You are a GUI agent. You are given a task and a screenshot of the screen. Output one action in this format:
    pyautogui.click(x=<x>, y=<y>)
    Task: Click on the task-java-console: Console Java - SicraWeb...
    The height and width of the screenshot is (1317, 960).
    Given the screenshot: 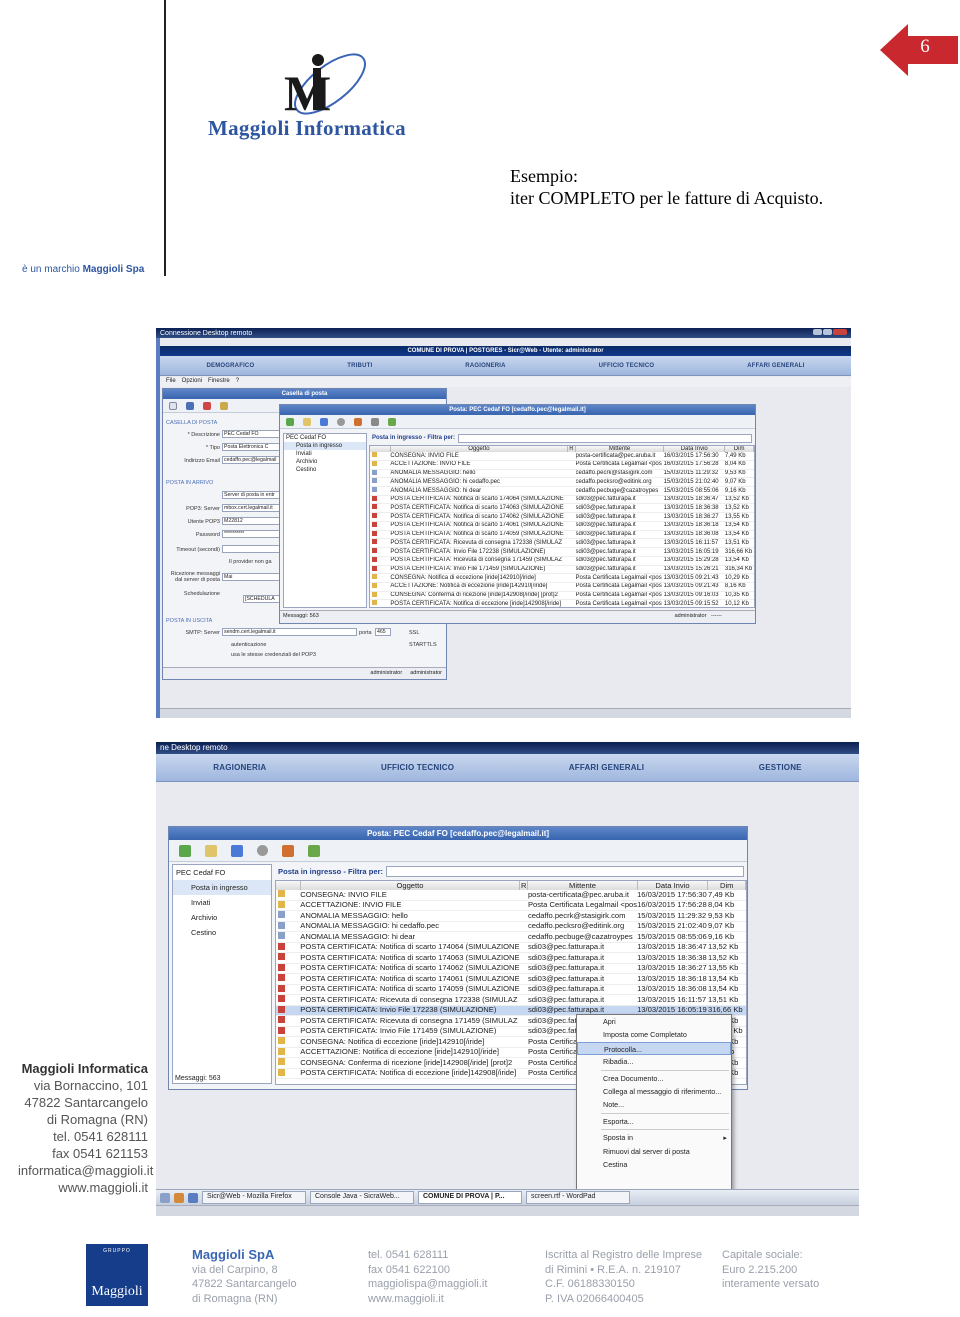 What is the action you would take?
    pyautogui.click(x=362, y=1197)
    